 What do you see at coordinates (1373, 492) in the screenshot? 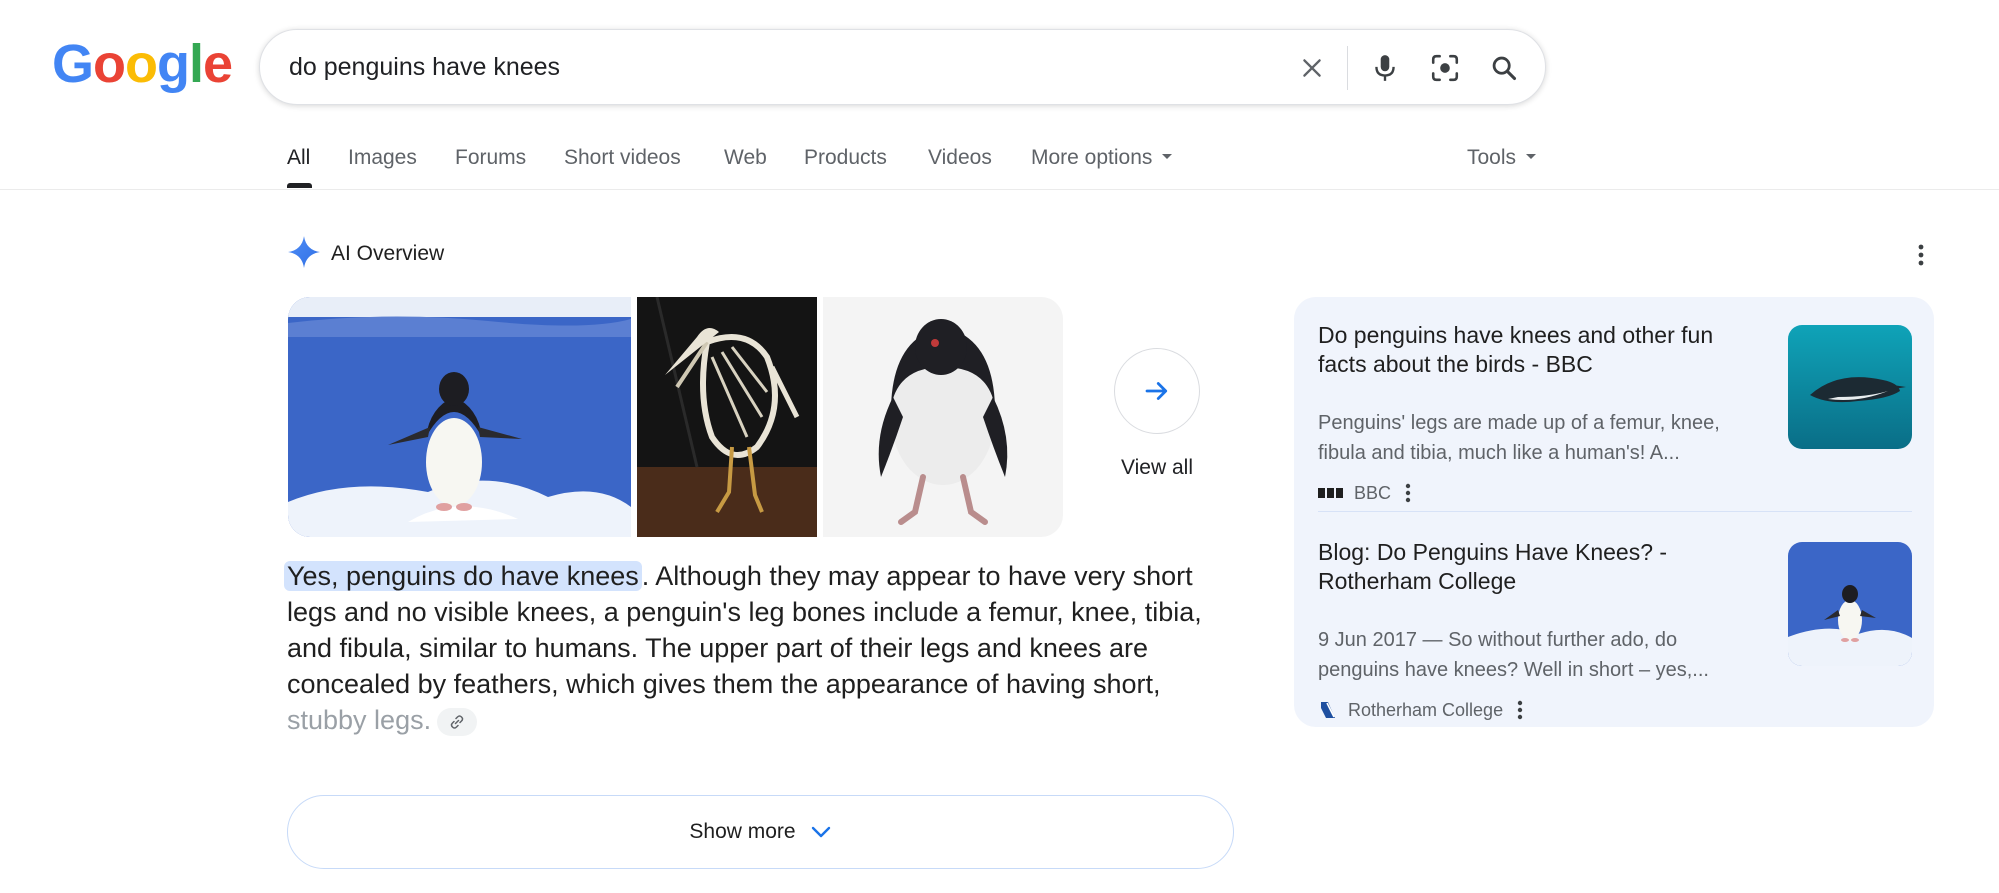
I see `source-site: BBC` at bounding box center [1373, 492].